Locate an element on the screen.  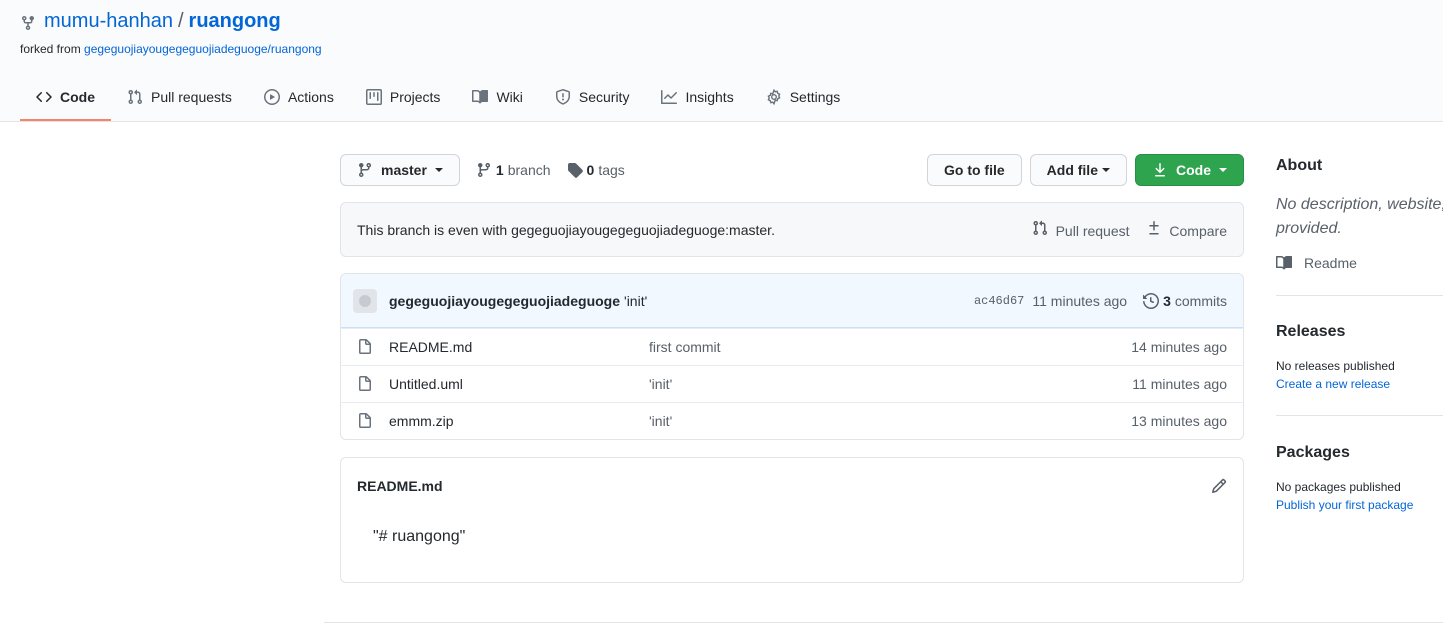
table-row: Untitled.uml 'init' 11 minutes ago is located at coordinates (792, 383).